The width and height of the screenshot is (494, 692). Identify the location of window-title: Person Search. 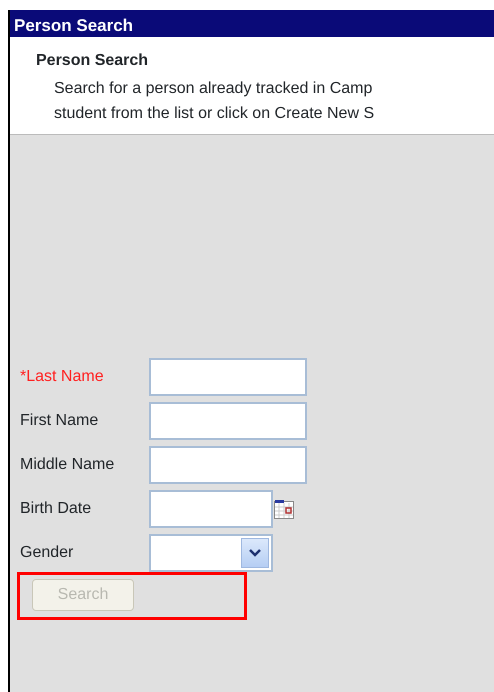
(252, 23).